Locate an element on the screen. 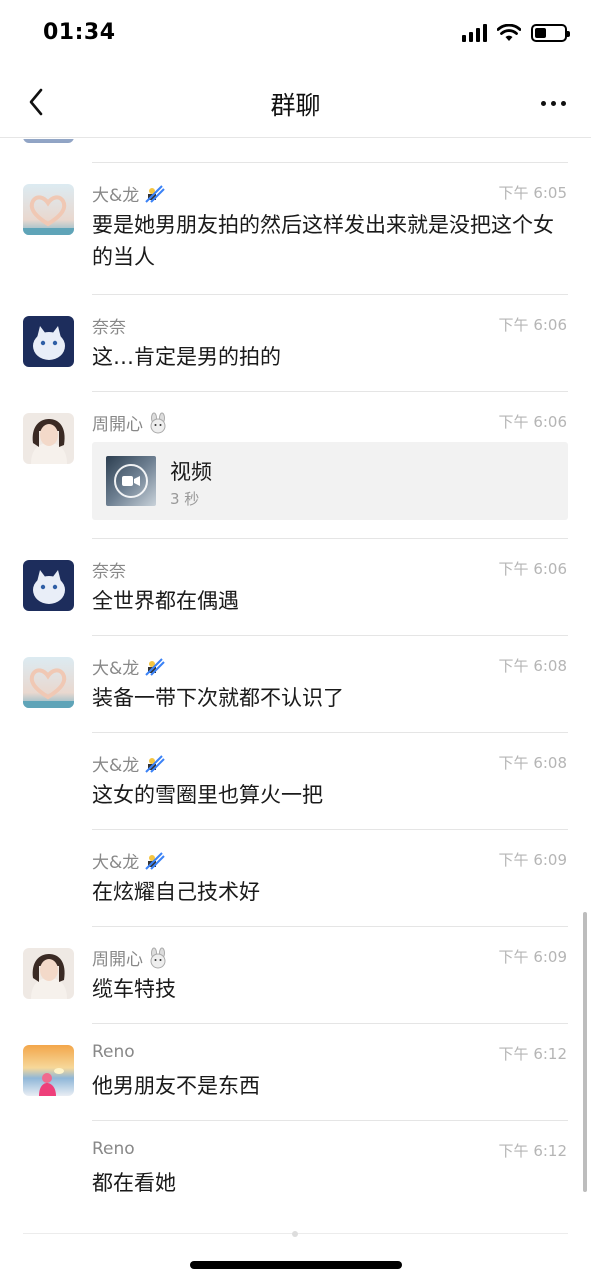 The width and height of the screenshot is (591, 1280). message-row: 周開心 下午 6:09 缆车特技 is located at coordinates (295, 975).